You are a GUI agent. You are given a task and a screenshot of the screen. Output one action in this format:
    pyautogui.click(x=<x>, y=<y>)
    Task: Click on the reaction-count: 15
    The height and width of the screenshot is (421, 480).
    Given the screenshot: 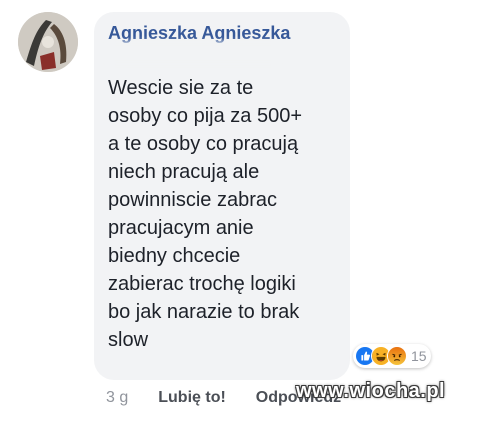 What is the action you would take?
    pyautogui.click(x=419, y=356)
    